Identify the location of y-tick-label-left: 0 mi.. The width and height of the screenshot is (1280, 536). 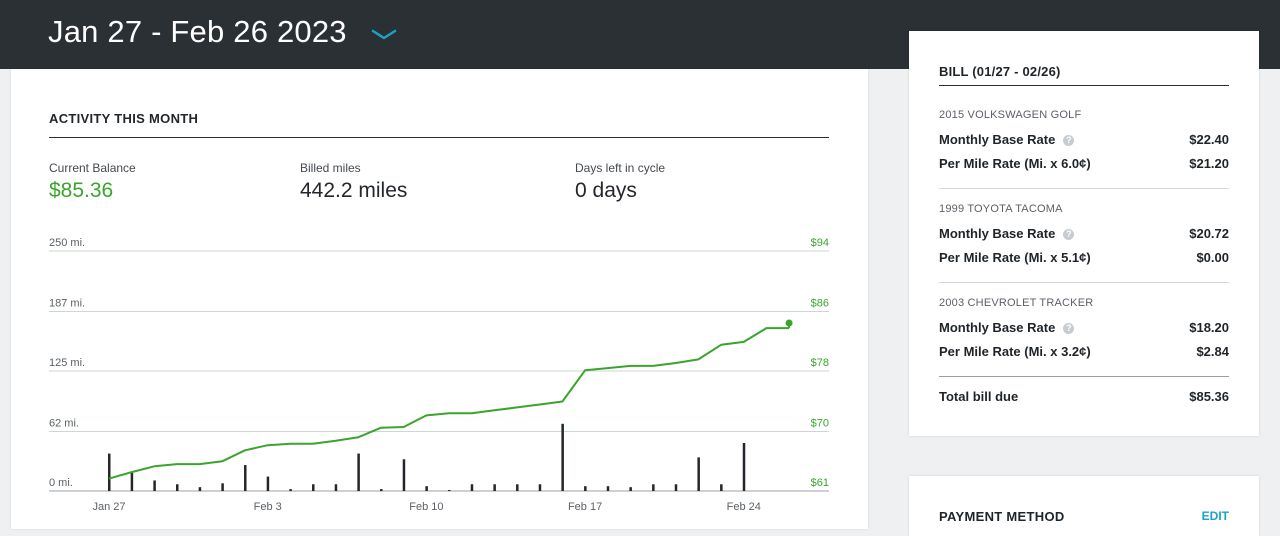
(61, 483).